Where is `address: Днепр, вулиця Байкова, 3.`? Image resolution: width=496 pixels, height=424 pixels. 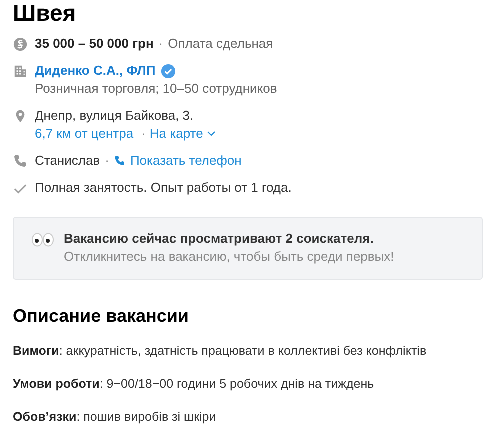
address: Днепр, вулиця Байкова, 3. is located at coordinates (115, 116).